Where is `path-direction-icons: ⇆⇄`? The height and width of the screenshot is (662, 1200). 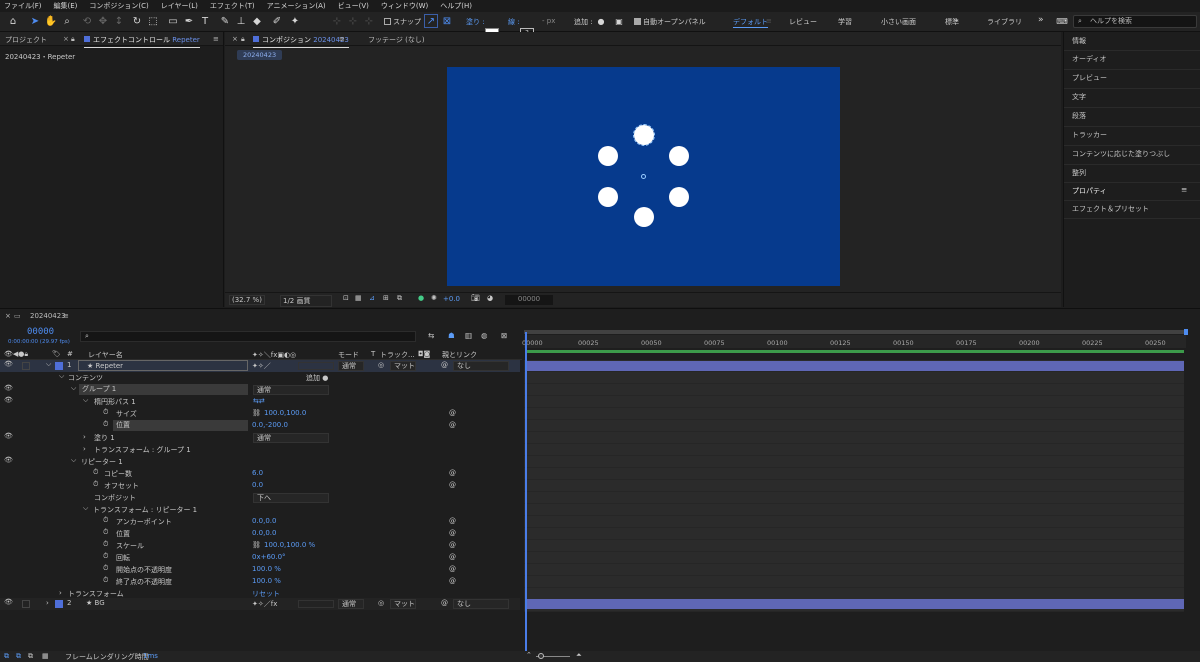
path-direction-icons: ⇆⇄ is located at coordinates (259, 401).